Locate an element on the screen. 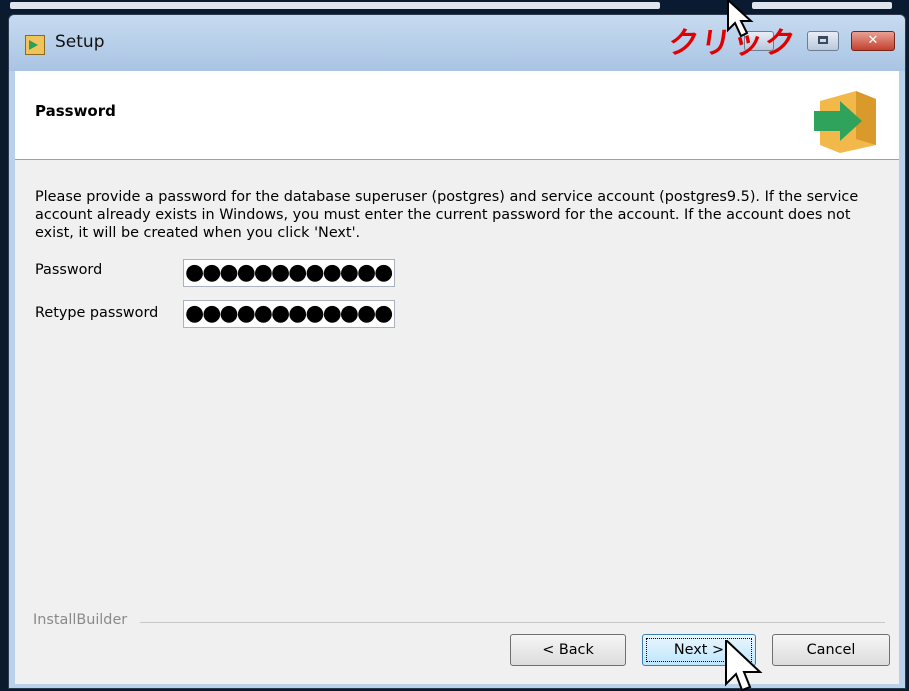 This screenshot has width=909, height=691. mouse-cursor-icon-top is located at coordinates (740, 19).